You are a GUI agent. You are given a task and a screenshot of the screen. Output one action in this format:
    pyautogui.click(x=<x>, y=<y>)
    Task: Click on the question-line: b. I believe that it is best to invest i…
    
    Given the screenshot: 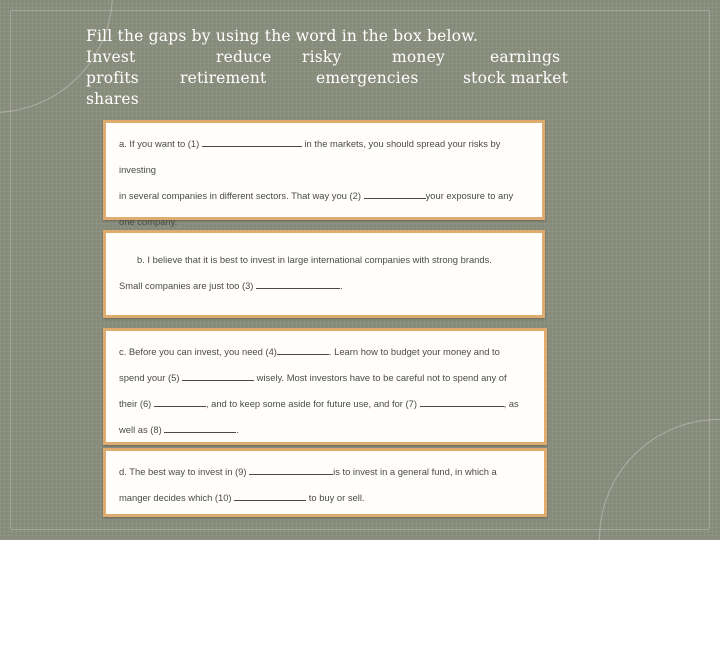 What is the action you would take?
    pyautogui.click(x=324, y=260)
    